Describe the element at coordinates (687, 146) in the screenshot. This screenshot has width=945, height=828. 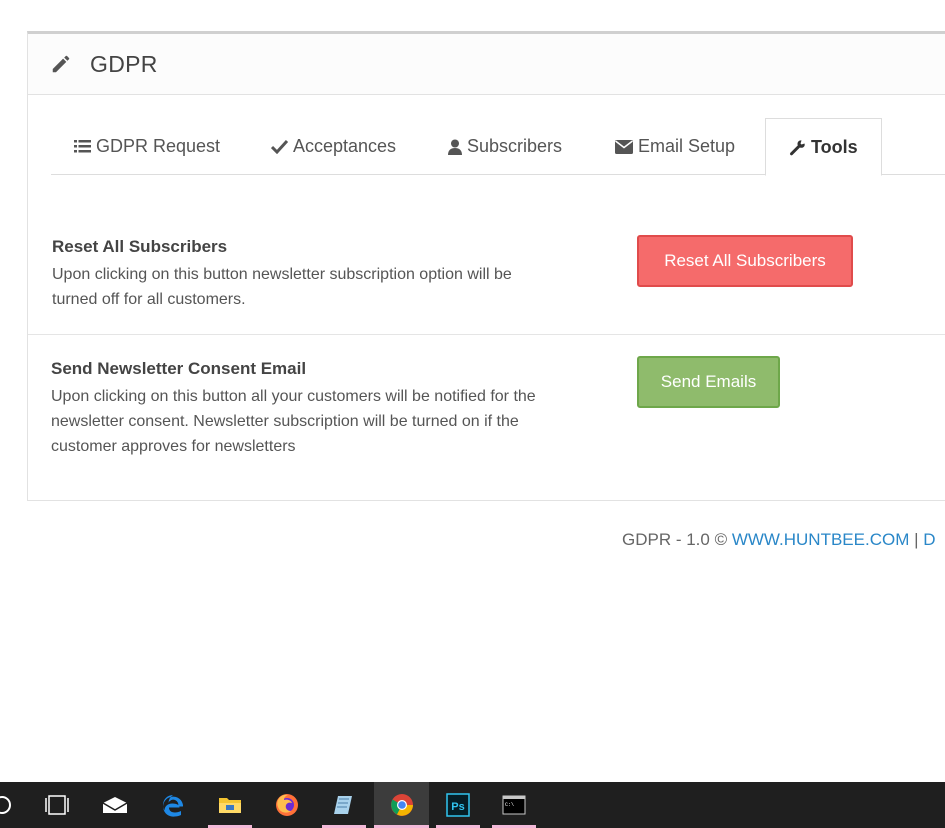
I see `tab-label: Email Setup` at that location.